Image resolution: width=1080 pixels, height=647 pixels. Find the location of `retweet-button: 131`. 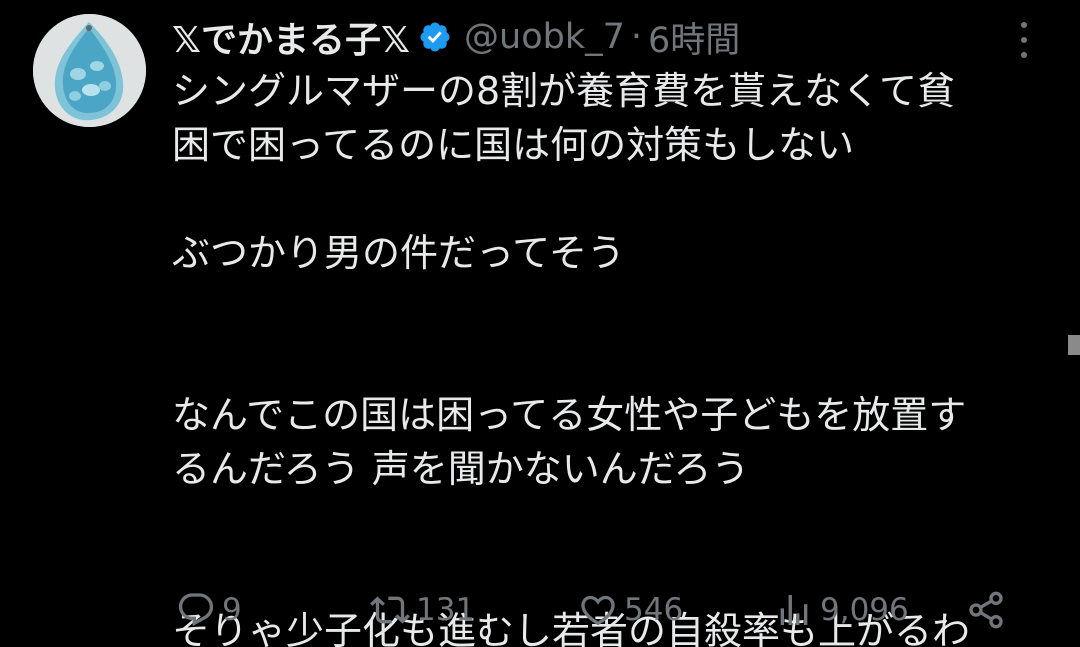

retweet-button: 131 is located at coordinates (422, 610).